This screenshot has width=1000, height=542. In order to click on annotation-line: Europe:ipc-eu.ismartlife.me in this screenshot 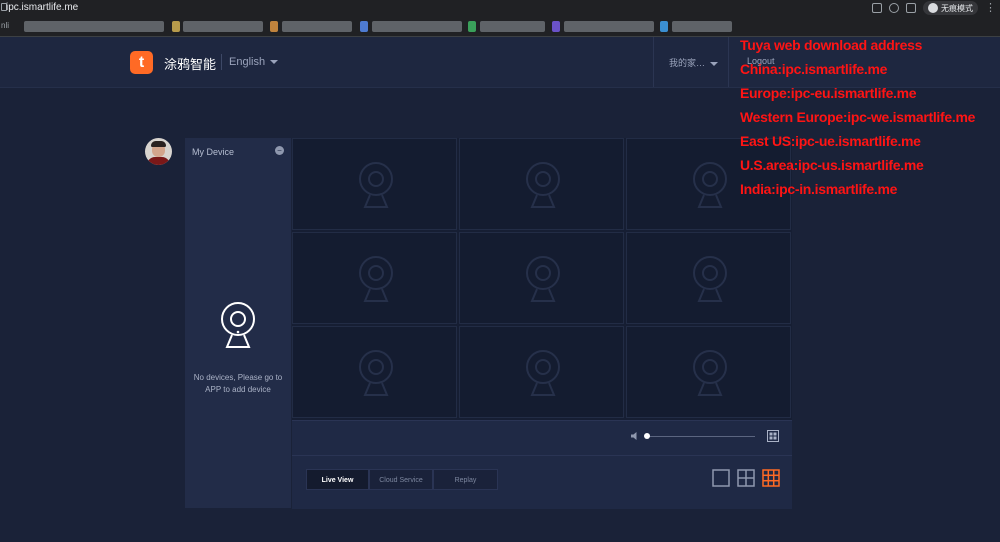, I will do `click(828, 93)`.